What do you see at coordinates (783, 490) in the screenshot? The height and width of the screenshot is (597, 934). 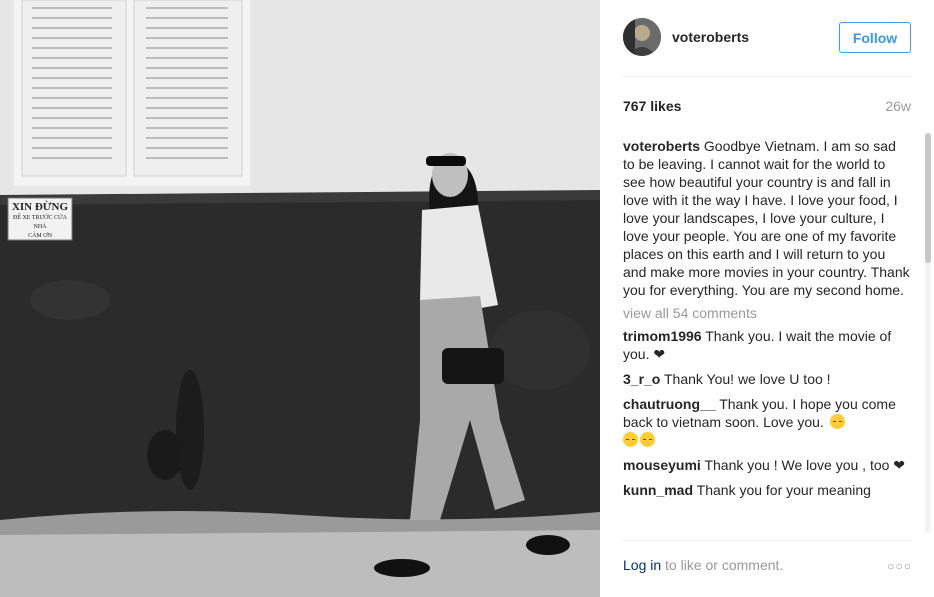 I see `comment-text: Thank you for your meaning` at bounding box center [783, 490].